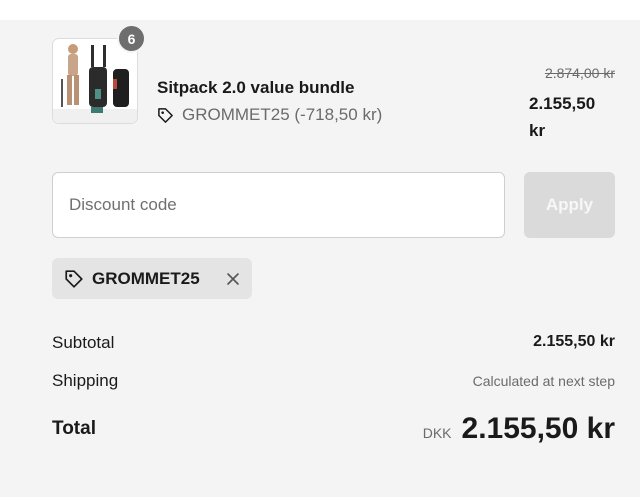 This screenshot has width=640, height=497. I want to click on product-discount: GROMMET25 (-718,50 kr), so click(269, 115).